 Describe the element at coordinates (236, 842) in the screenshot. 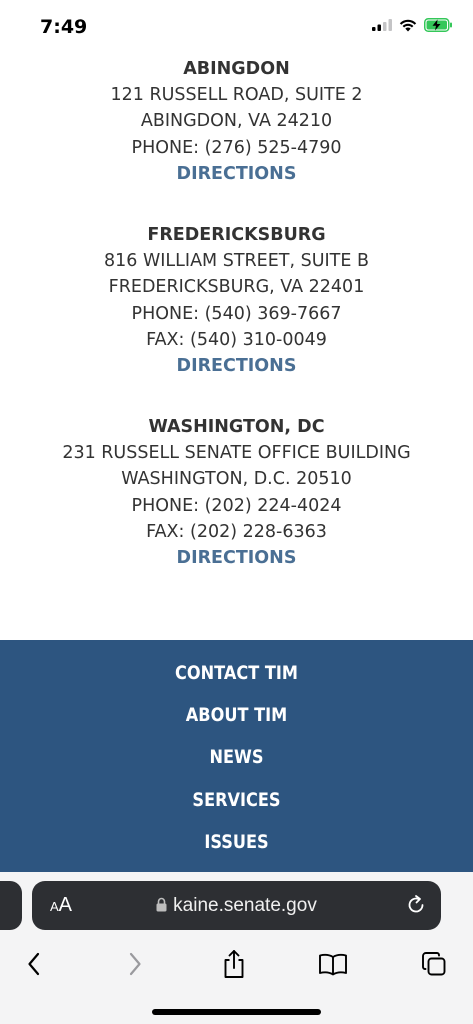

I see `nav-issues: ISSUES` at that location.